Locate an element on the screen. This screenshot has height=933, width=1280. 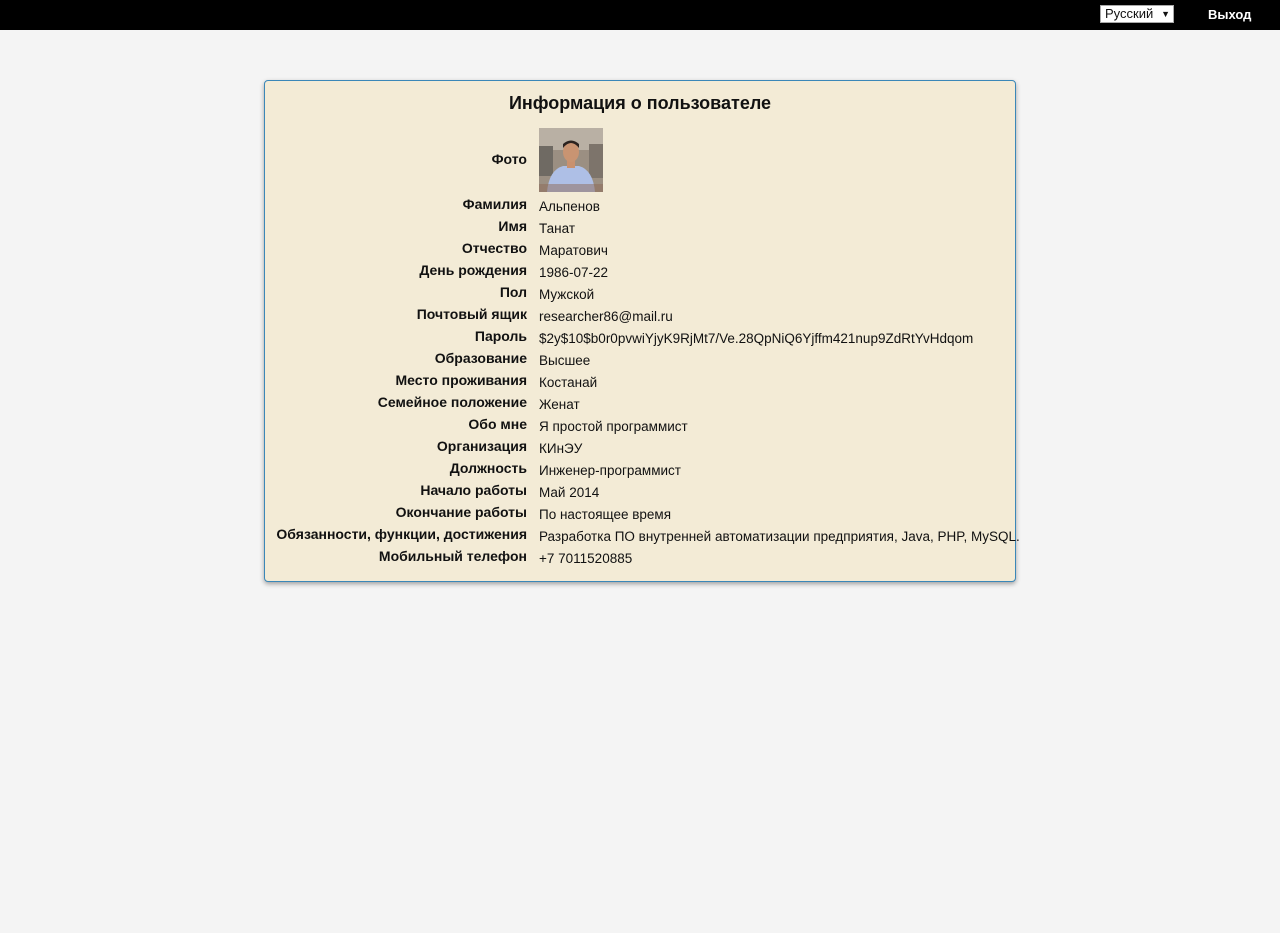
field-label: Отчество is located at coordinates (494, 248).